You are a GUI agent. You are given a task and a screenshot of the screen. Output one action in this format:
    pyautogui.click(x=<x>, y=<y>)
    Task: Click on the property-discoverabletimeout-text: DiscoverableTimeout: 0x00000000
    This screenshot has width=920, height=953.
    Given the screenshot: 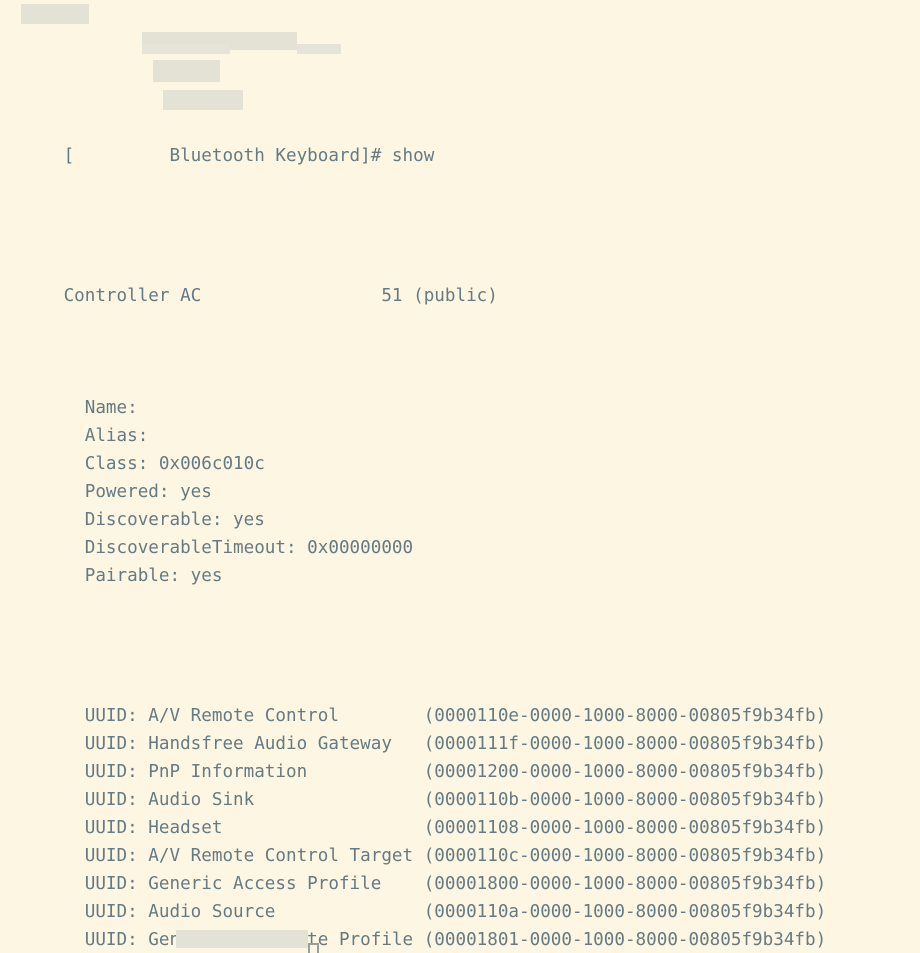 What is the action you would take?
    pyautogui.click(x=207, y=548)
    